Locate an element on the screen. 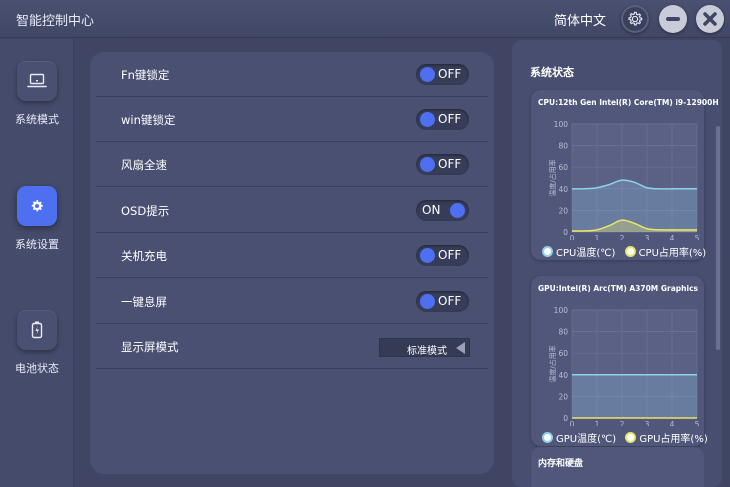  setting-label: 关机充电 is located at coordinates (144, 256).